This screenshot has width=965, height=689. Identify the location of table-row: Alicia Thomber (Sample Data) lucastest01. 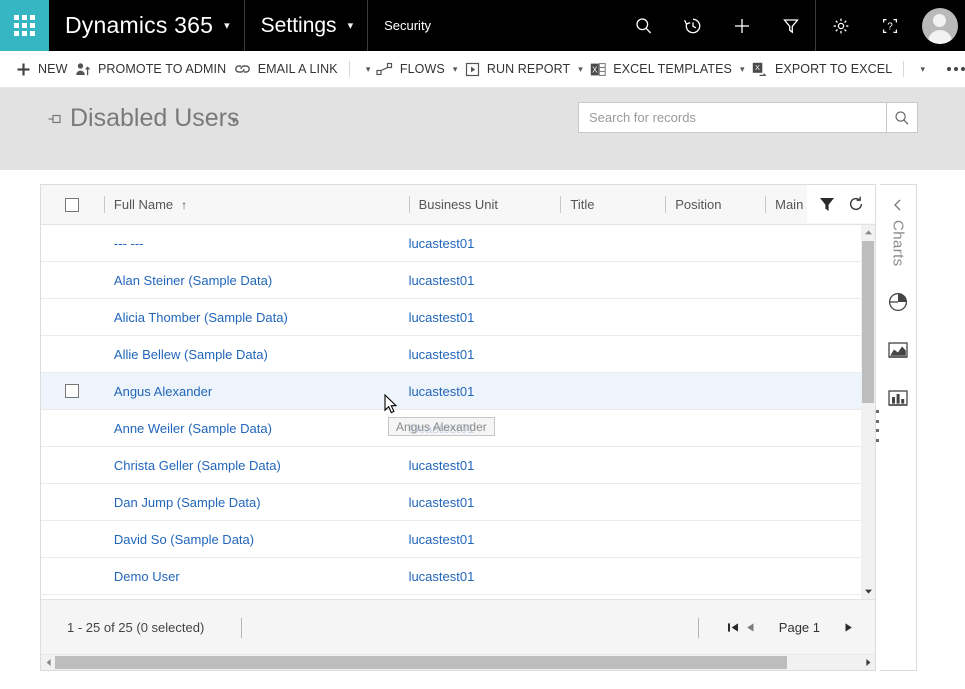
(458, 317).